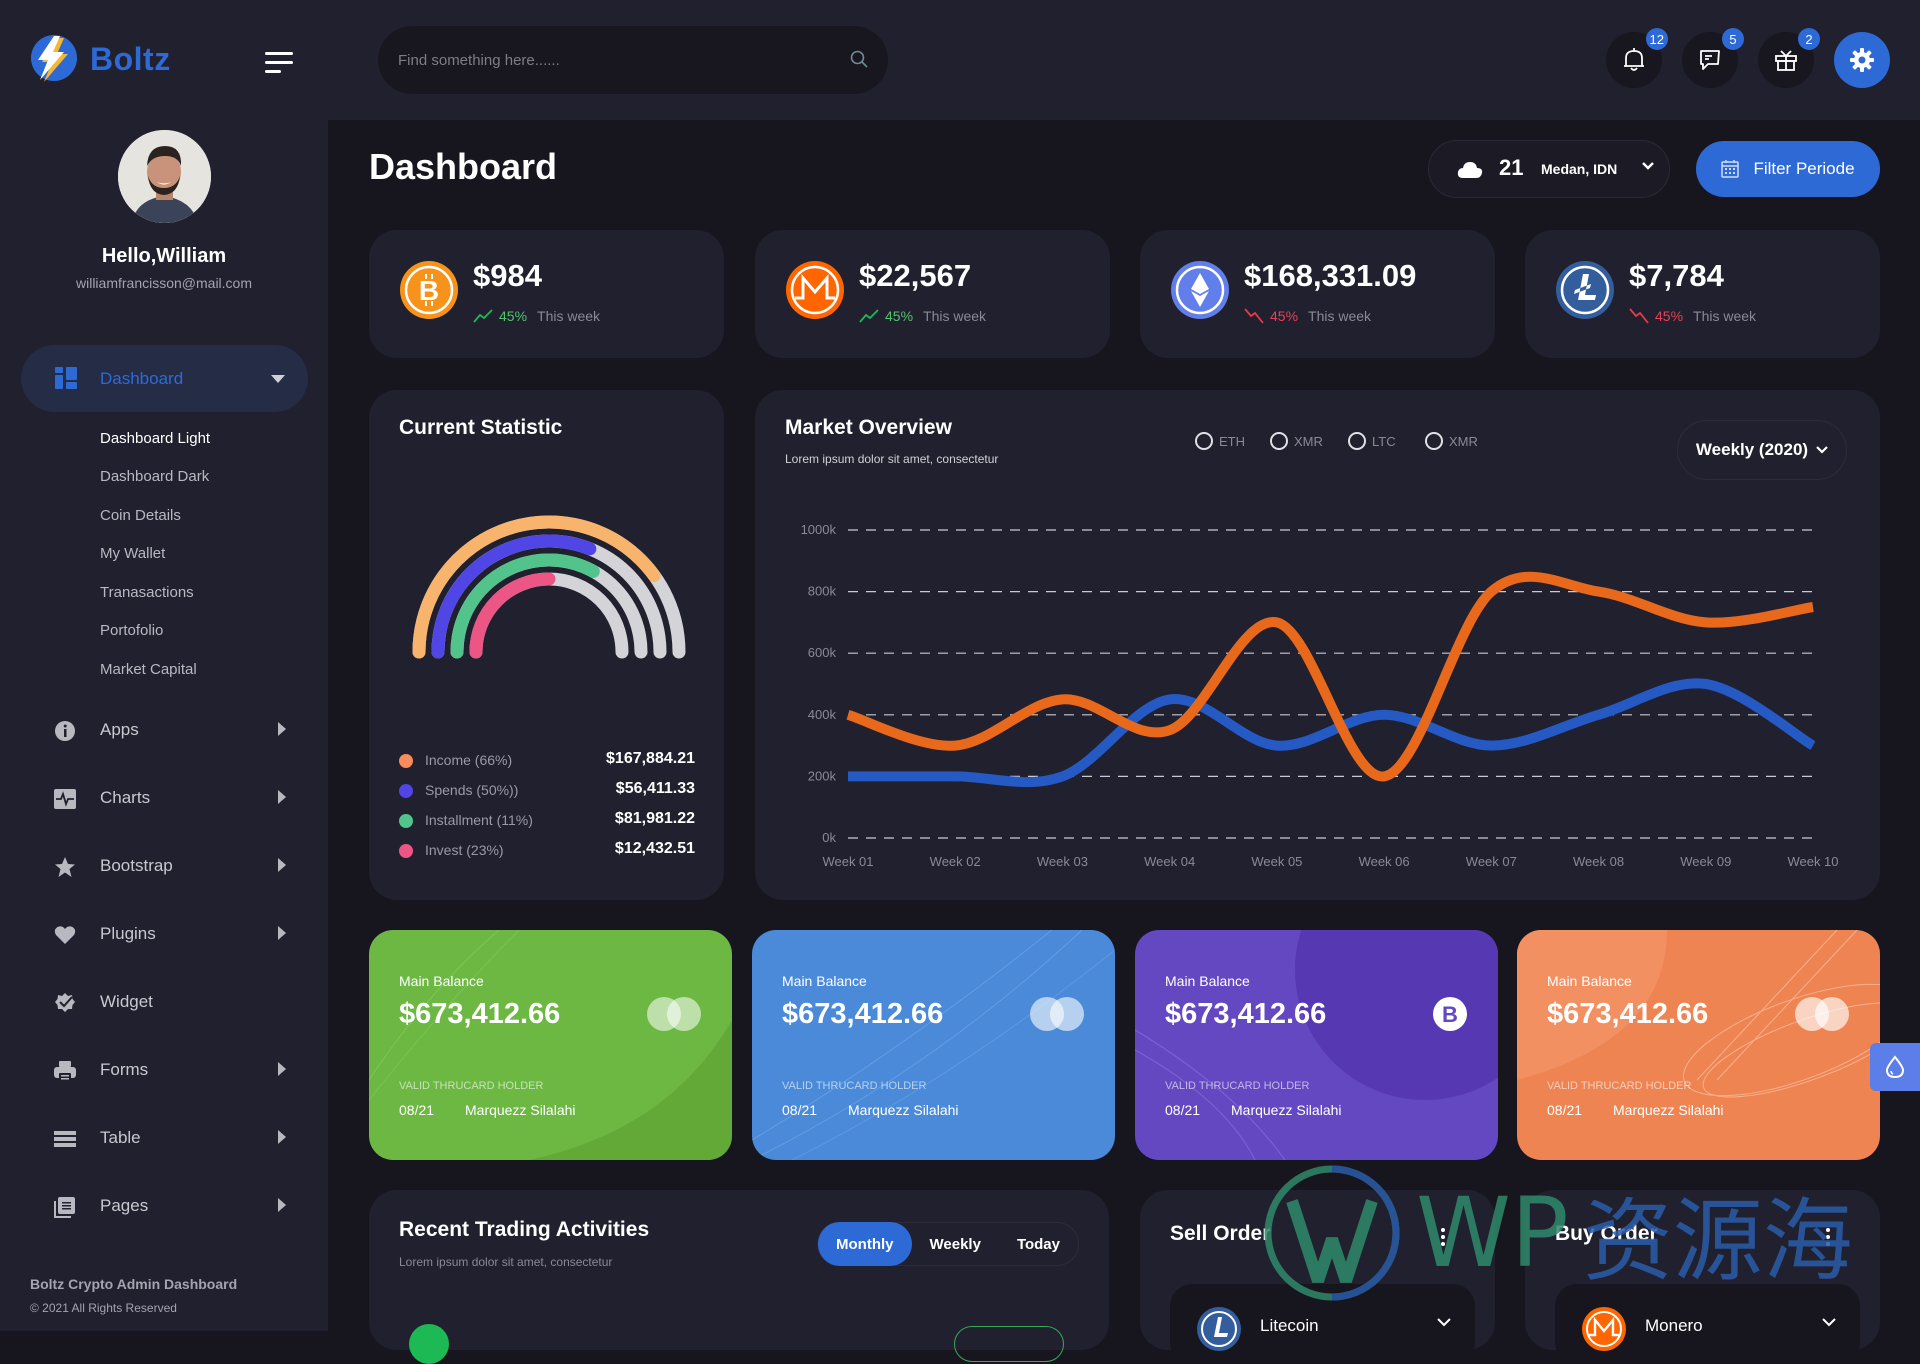  I want to click on balance-label: Main Balance, so click(824, 981).